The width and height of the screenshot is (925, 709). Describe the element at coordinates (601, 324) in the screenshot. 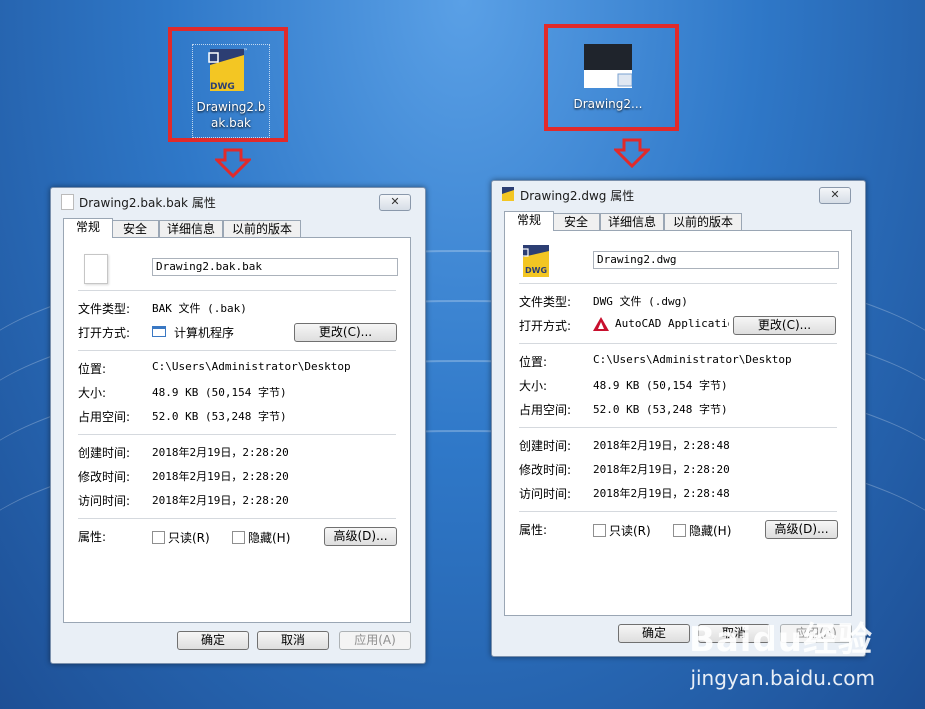

I see `autocad-logo-icon` at that location.